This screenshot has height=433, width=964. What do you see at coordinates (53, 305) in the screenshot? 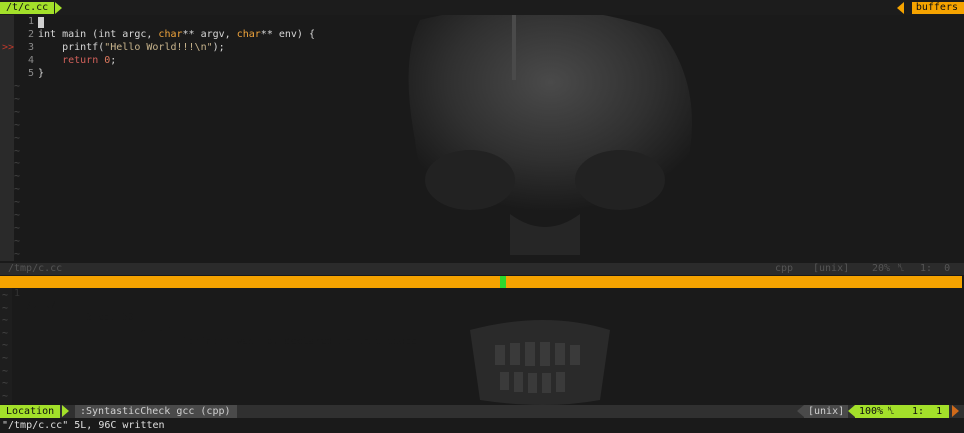
I see `loclist-file: /tmp/c.cc` at bounding box center [53, 305].